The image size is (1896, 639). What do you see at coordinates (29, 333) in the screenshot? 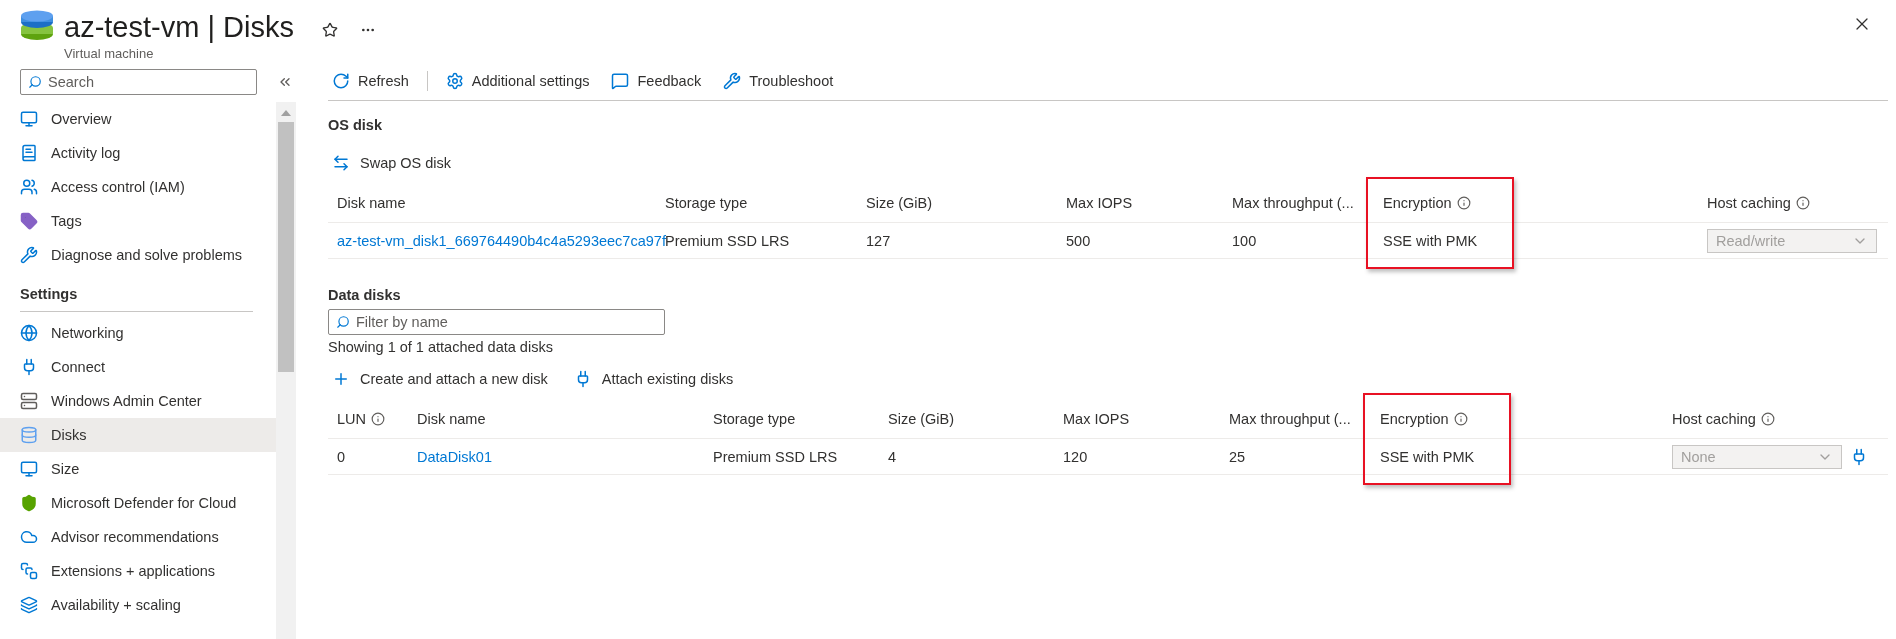
I see `globe-icon` at bounding box center [29, 333].